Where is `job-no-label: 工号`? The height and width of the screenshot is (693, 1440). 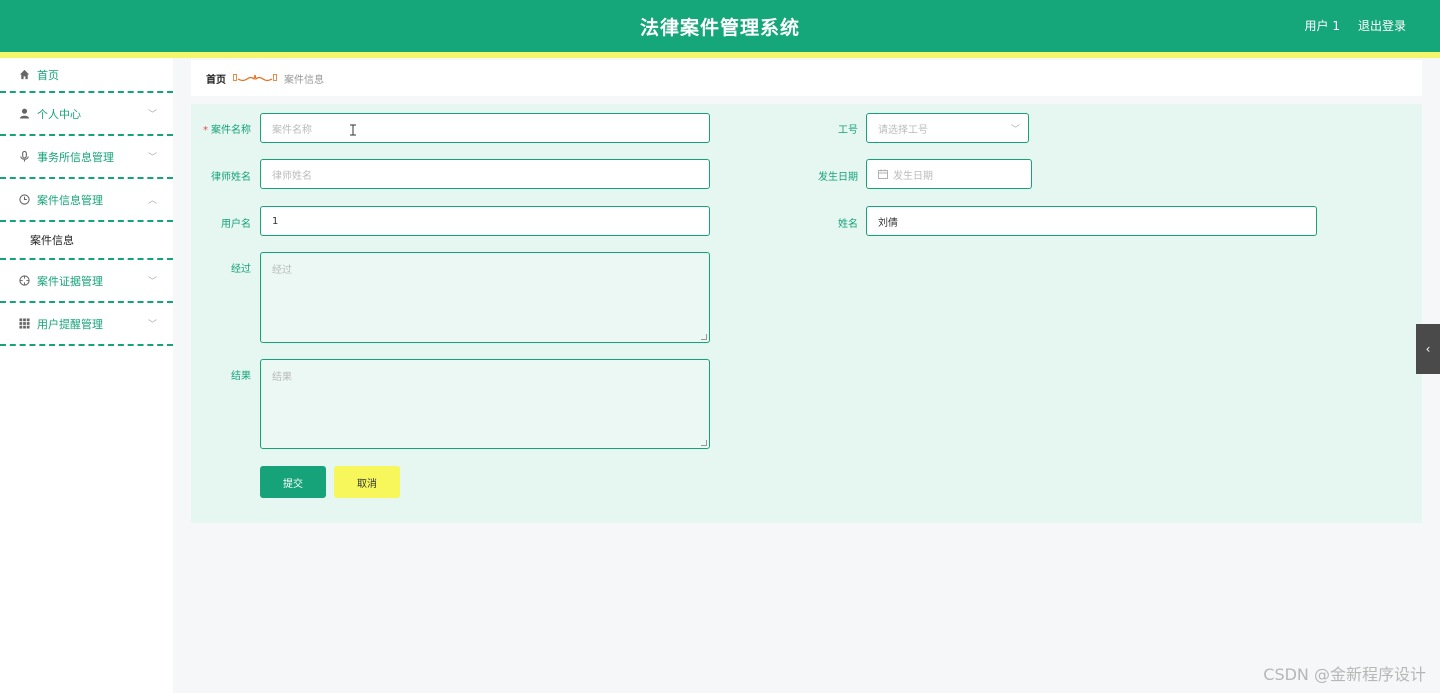 job-no-label: 工号 is located at coordinates (848, 130).